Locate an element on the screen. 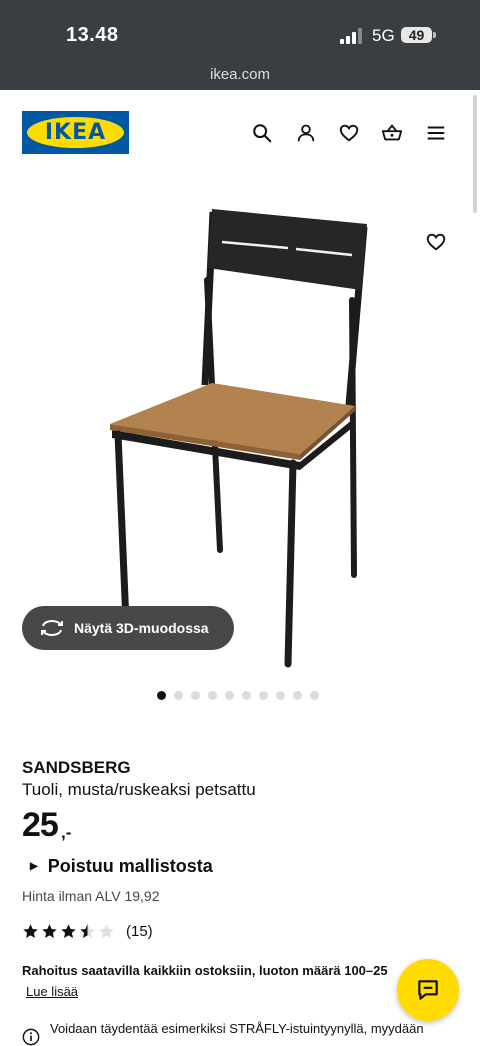 The width and height of the screenshot is (480, 1046). read-more-link: Lue lisää is located at coordinates (52, 991).